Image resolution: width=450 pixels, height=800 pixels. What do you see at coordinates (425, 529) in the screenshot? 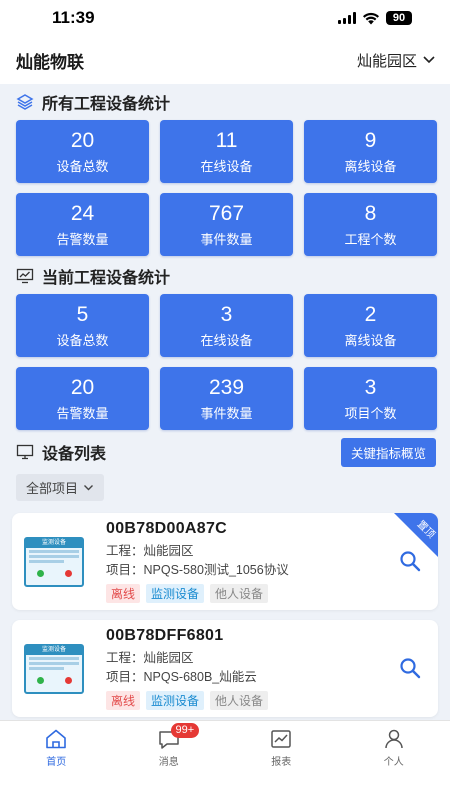
I see `pinned-label: 置顶` at bounding box center [425, 529].